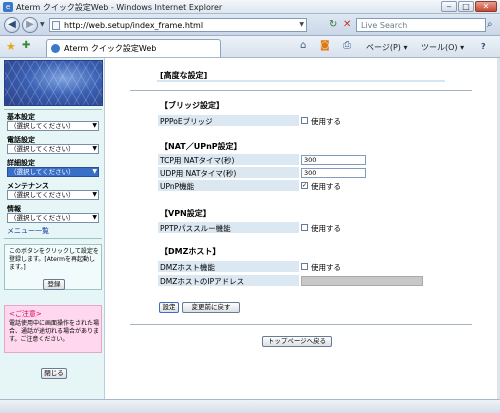 The height and width of the screenshot is (413, 500). I want to click on search-placeholder: Live Search, so click(384, 25).